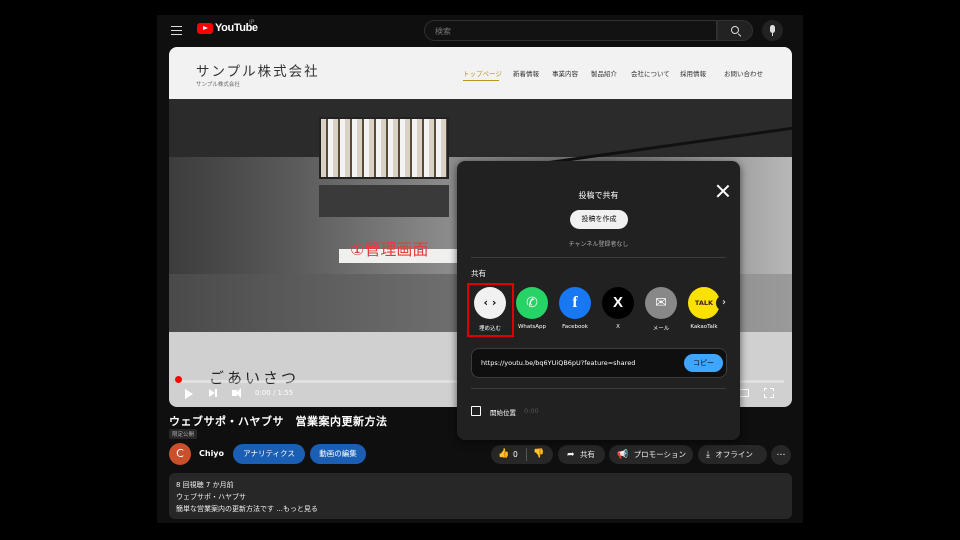 The image size is (960, 540). Describe the element at coordinates (213, 393) in the screenshot. I see `next-icon` at that location.